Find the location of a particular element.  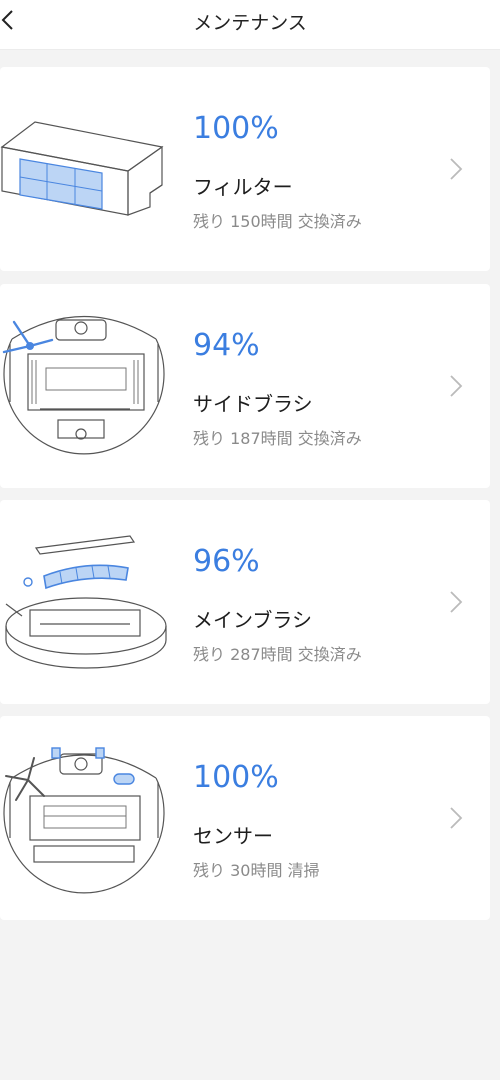

top-bar: メンテナンス is located at coordinates (250, 25).